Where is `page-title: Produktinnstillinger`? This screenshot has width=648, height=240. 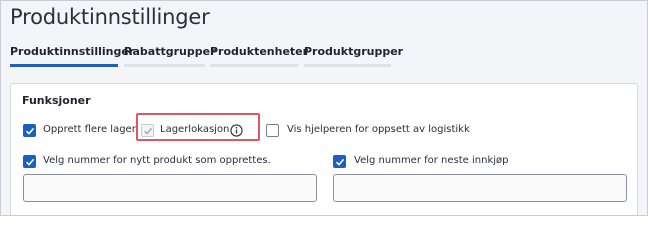
page-title: Produktinnstillinger is located at coordinates (110, 17).